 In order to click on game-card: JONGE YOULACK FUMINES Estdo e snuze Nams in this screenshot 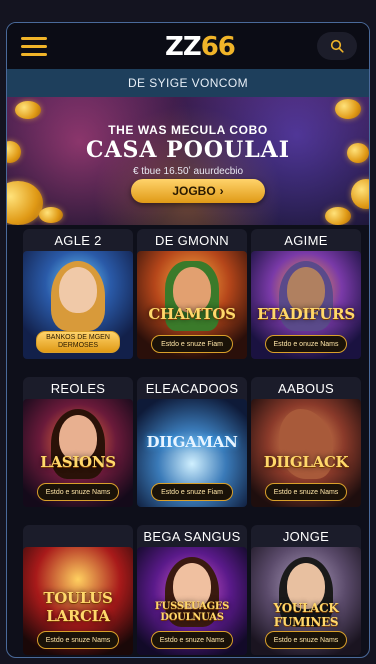, I will do `click(306, 590)`.